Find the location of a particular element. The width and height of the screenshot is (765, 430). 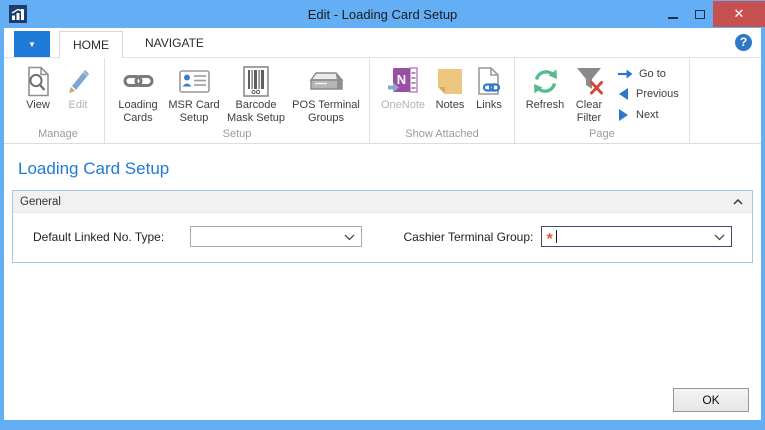

fasttab-title: General is located at coordinates (40, 201).